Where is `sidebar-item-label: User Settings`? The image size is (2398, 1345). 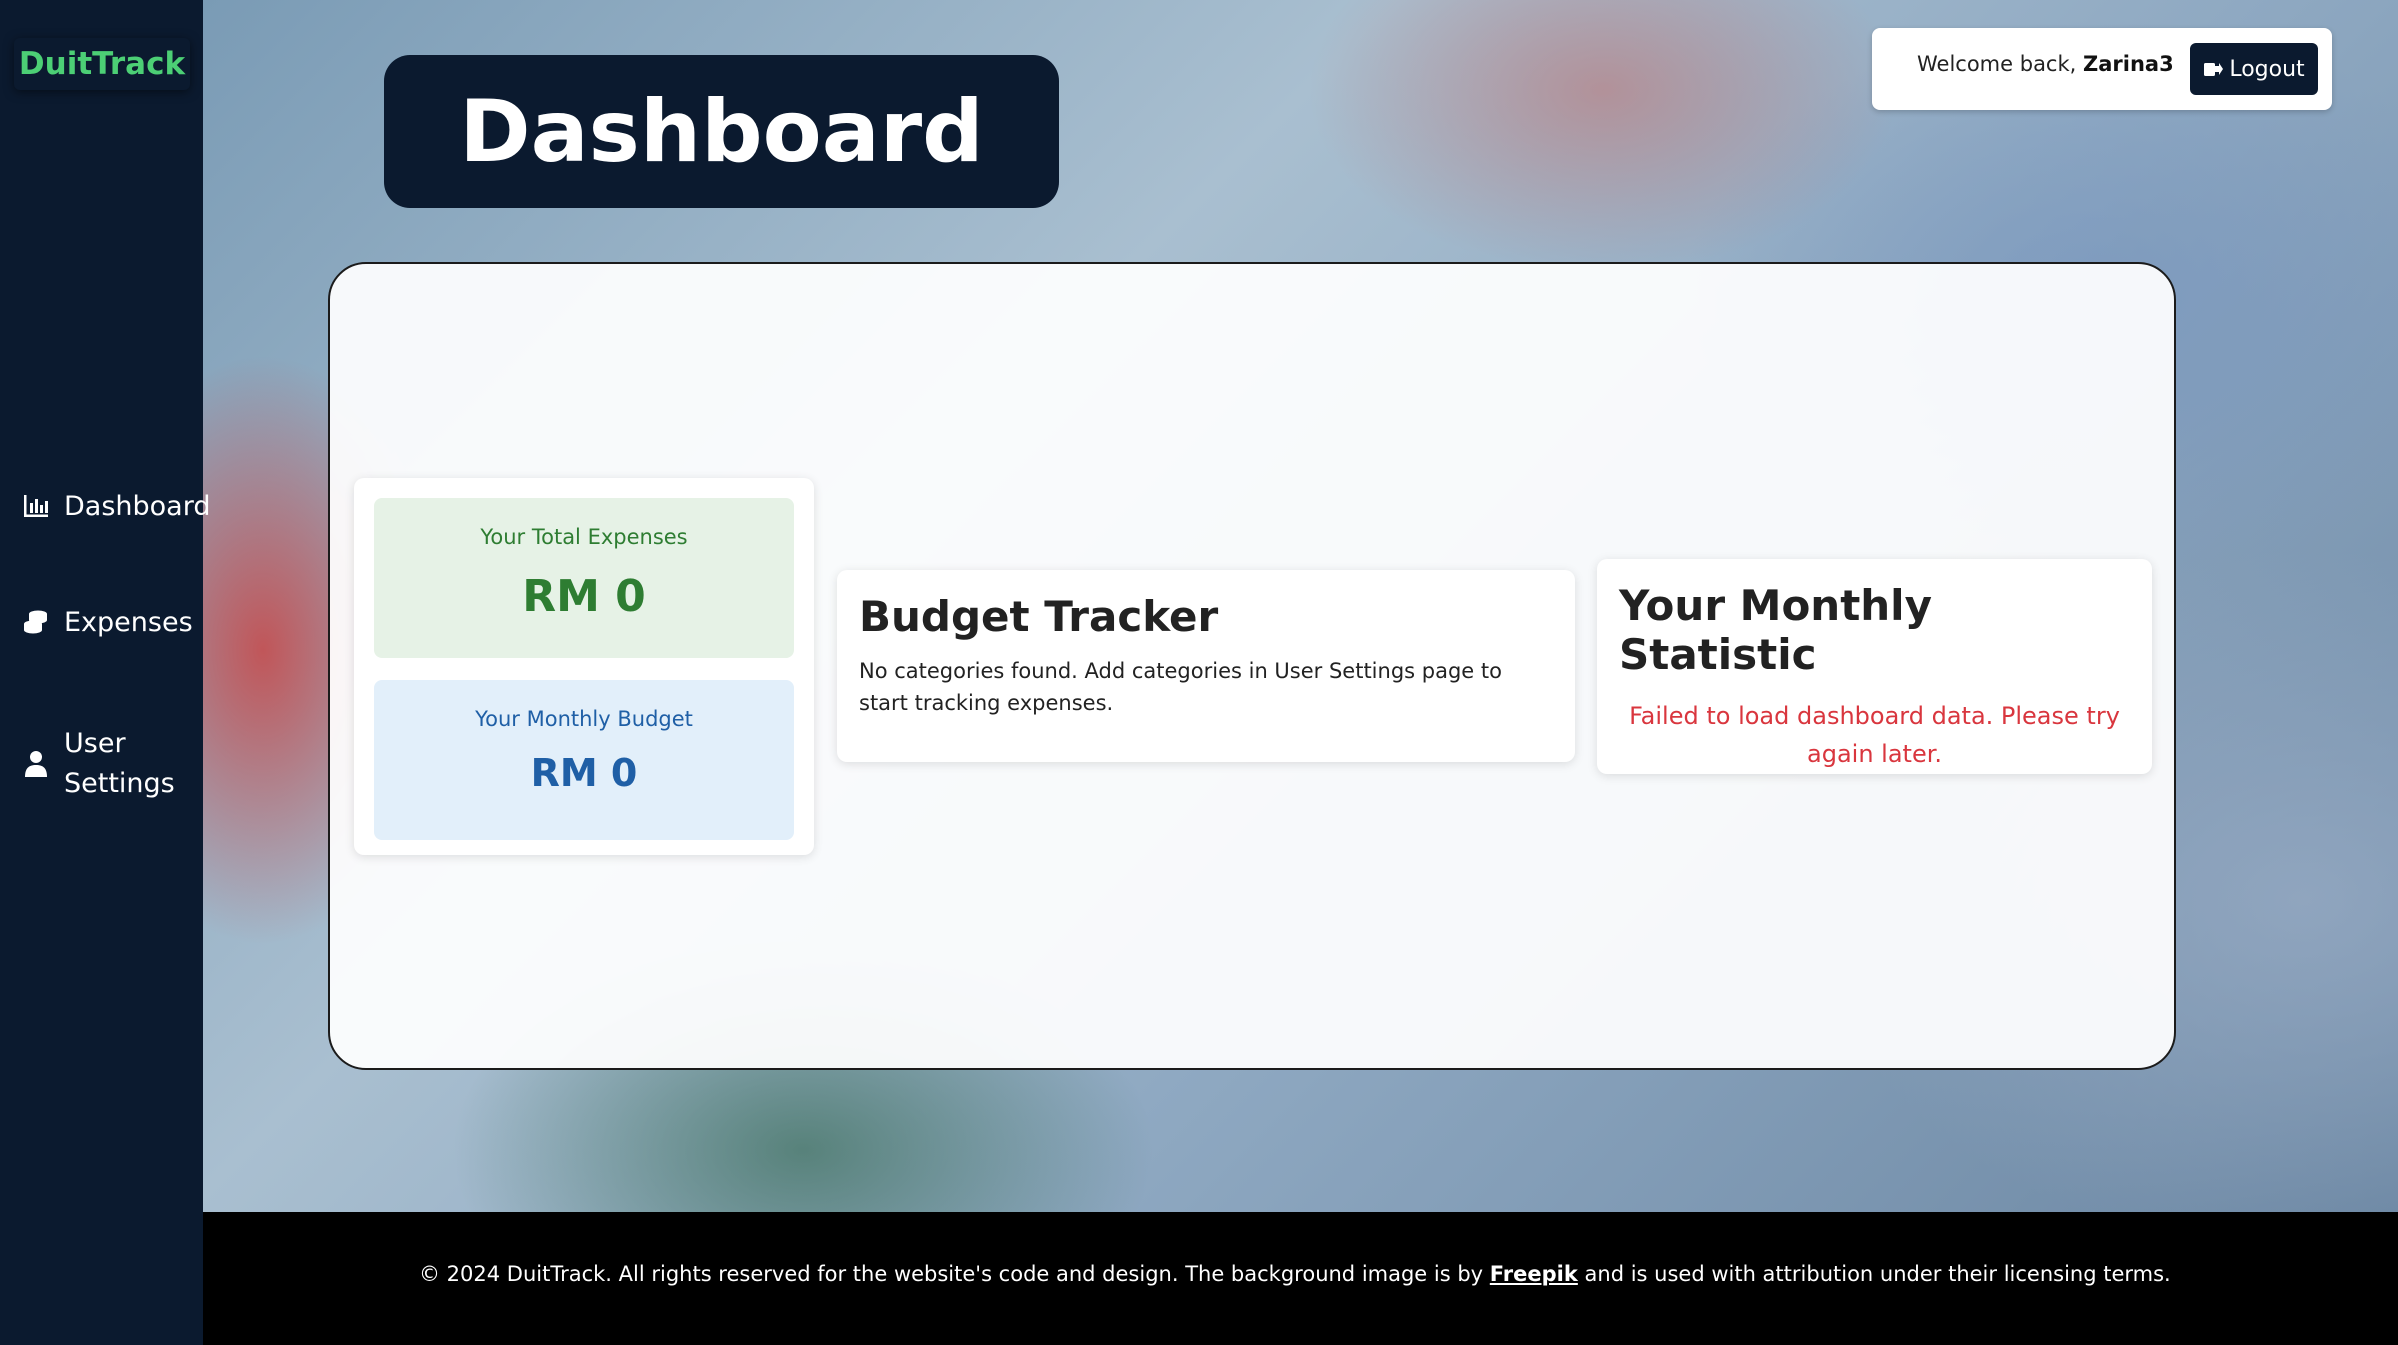 sidebar-item-label: User Settings is located at coordinates (119, 763).